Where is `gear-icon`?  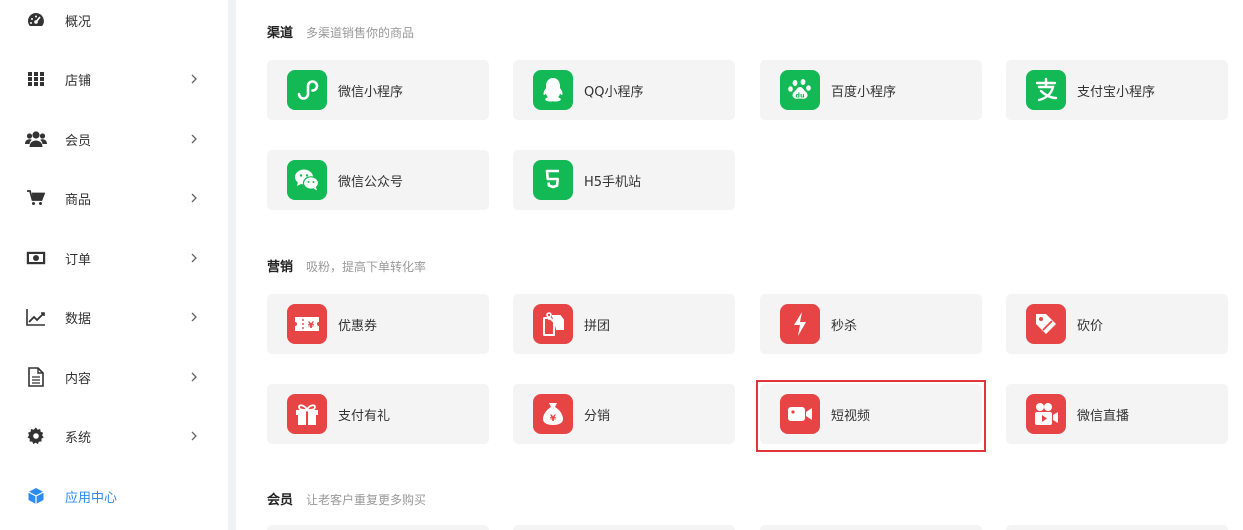
gear-icon is located at coordinates (36, 436).